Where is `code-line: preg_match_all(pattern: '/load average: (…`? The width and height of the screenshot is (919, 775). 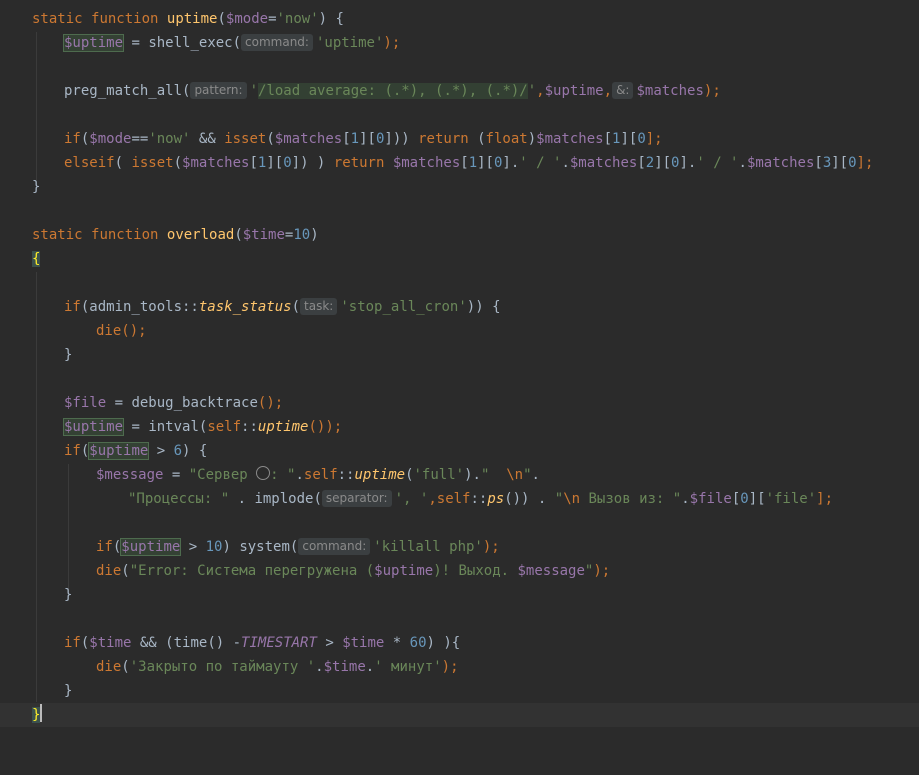
code-line: preg_match_all(pattern: '/load average: (… is located at coordinates (459, 91).